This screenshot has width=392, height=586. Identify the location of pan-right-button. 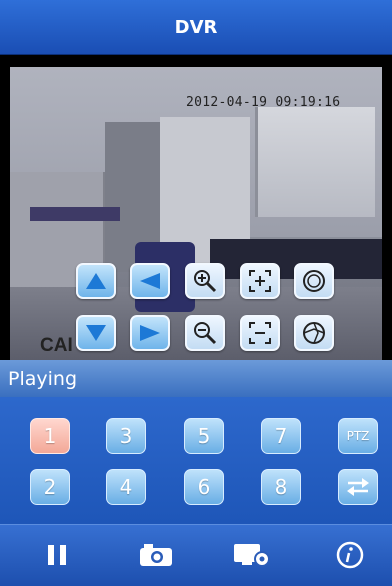
(150, 333).